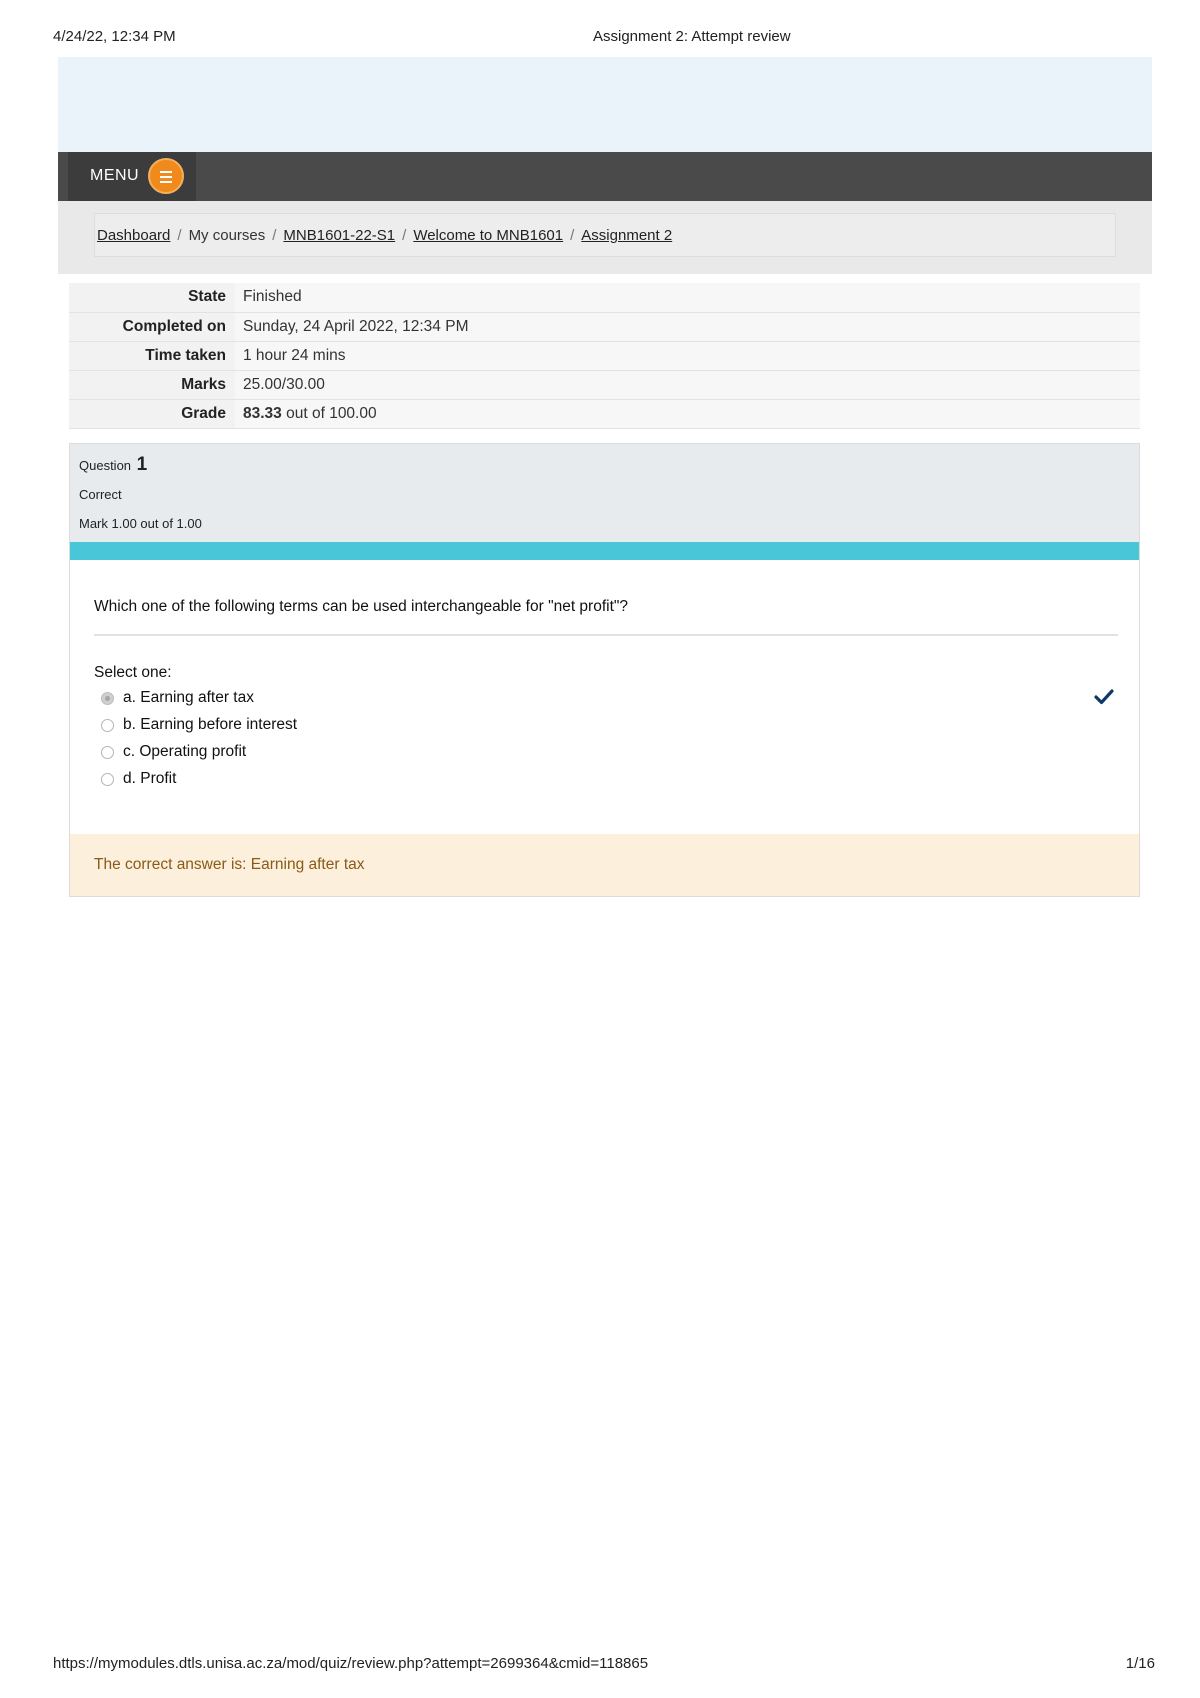 Image resolution: width=1200 pixels, height=1698 pixels. Describe the element at coordinates (113, 464) in the screenshot. I see `question-title: Question 1` at that location.